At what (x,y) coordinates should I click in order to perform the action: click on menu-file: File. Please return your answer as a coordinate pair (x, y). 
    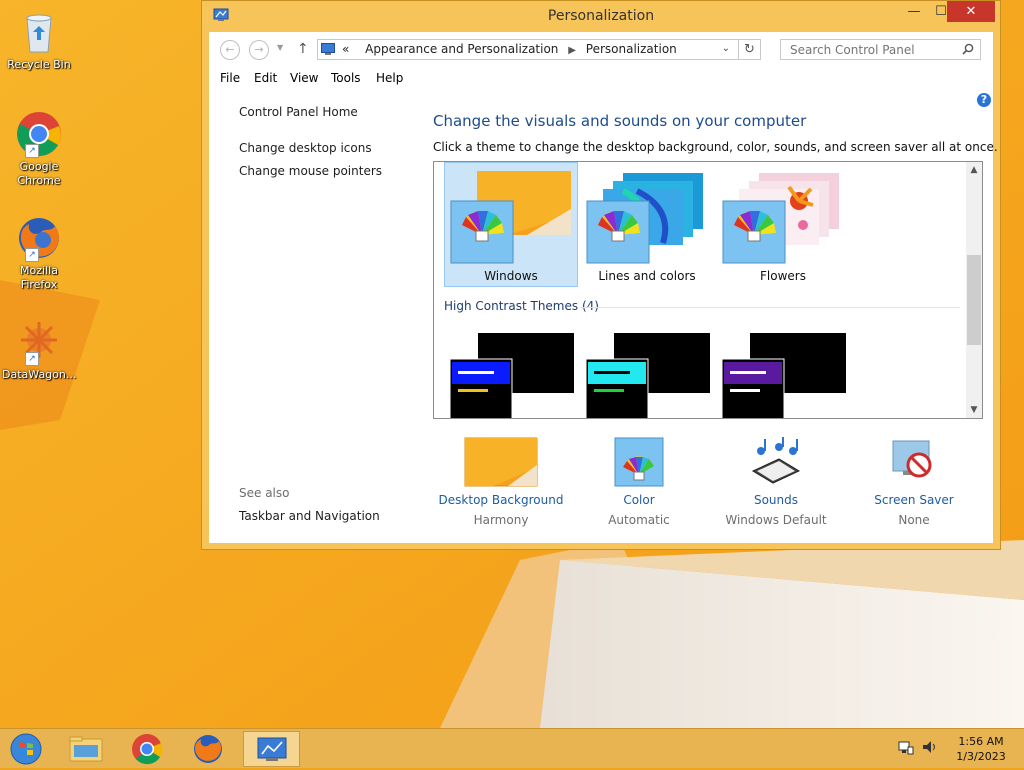
    Looking at the image, I should click on (230, 78).